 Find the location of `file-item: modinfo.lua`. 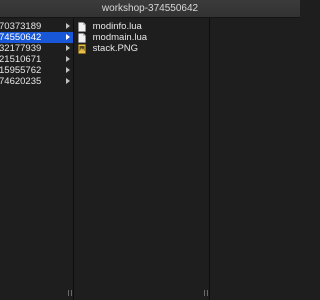

file-item: modinfo.lua is located at coordinates (141, 26).